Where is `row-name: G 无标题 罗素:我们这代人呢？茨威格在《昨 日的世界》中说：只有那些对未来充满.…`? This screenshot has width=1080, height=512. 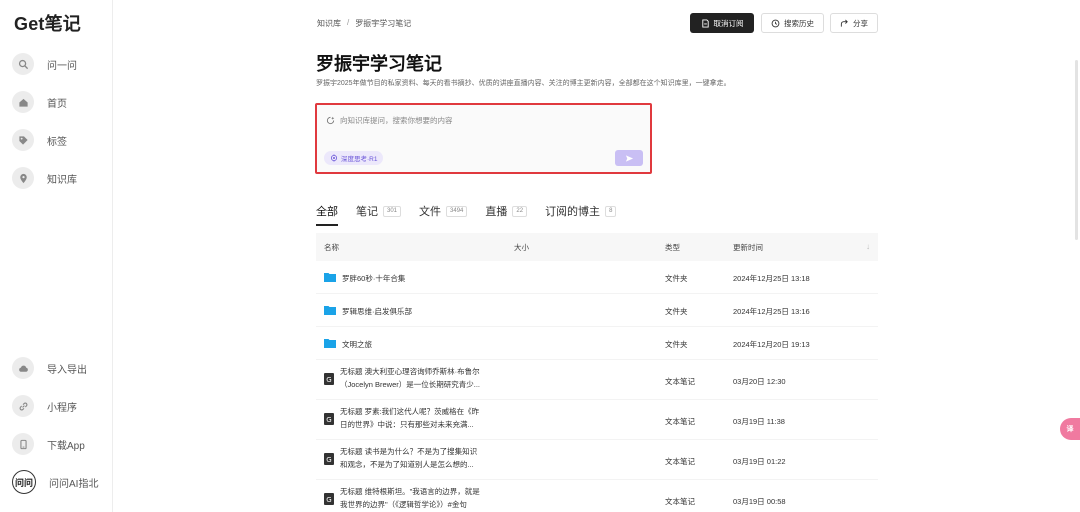
row-name: G 无标题 罗素:我们这代人呢？茨威格在《昨 日的世界》中说：只有那些对未来充满.… is located at coordinates (401, 418).